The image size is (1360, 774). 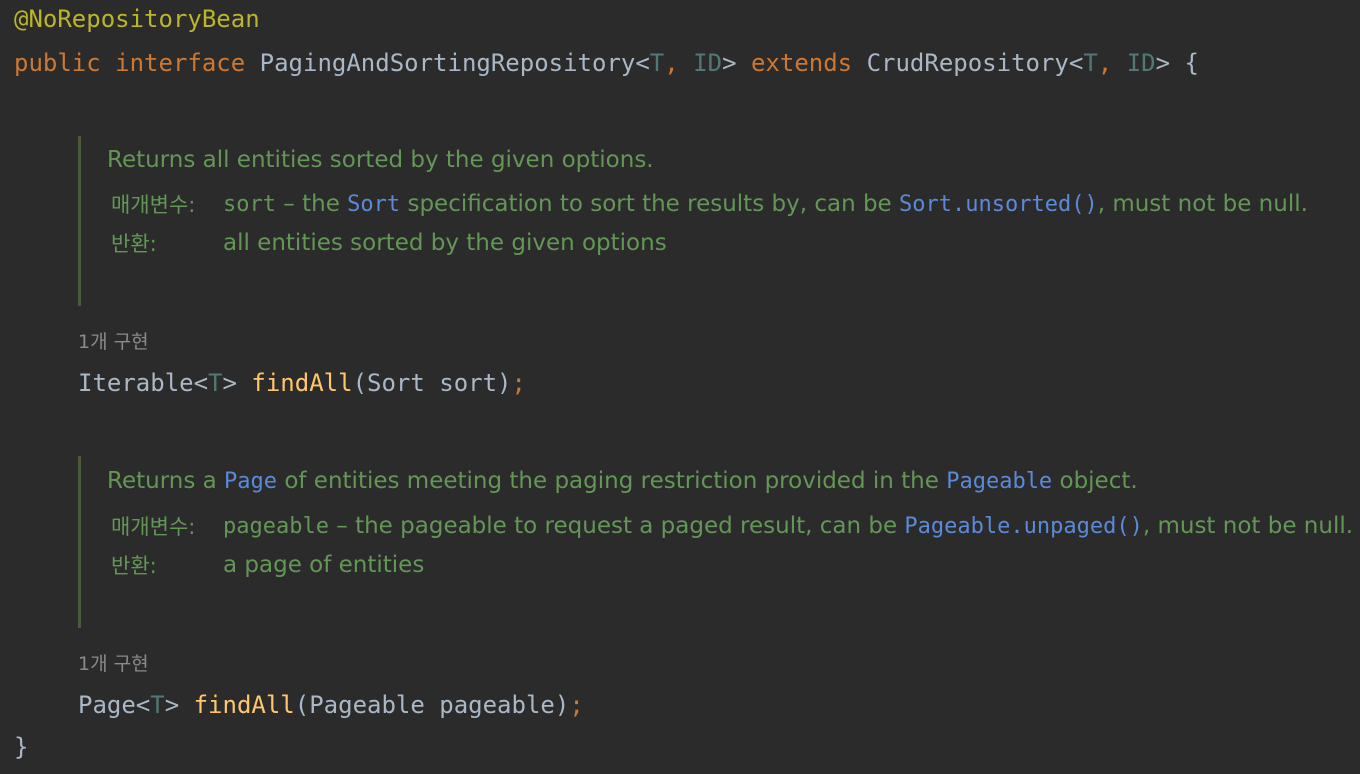 I want to click on link-pageable: Pageable, so click(x=999, y=481).